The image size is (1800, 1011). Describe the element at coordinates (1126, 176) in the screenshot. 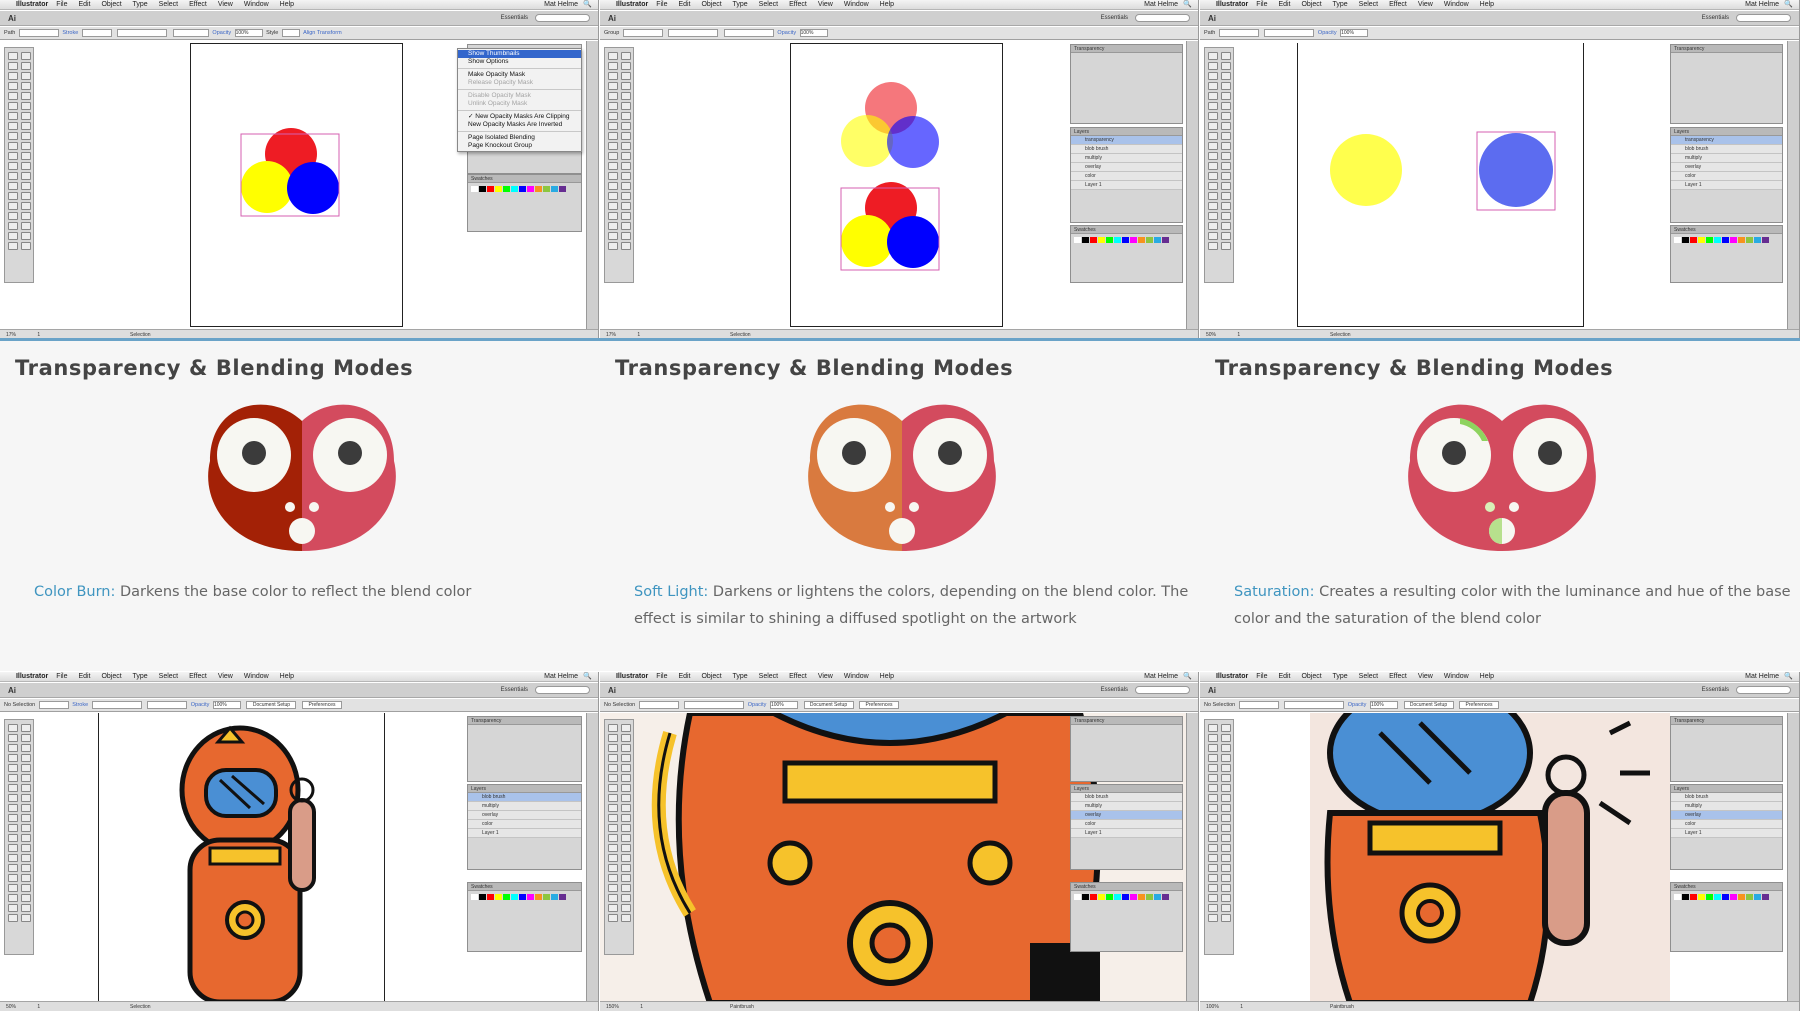

I see `layer-row: color` at that location.